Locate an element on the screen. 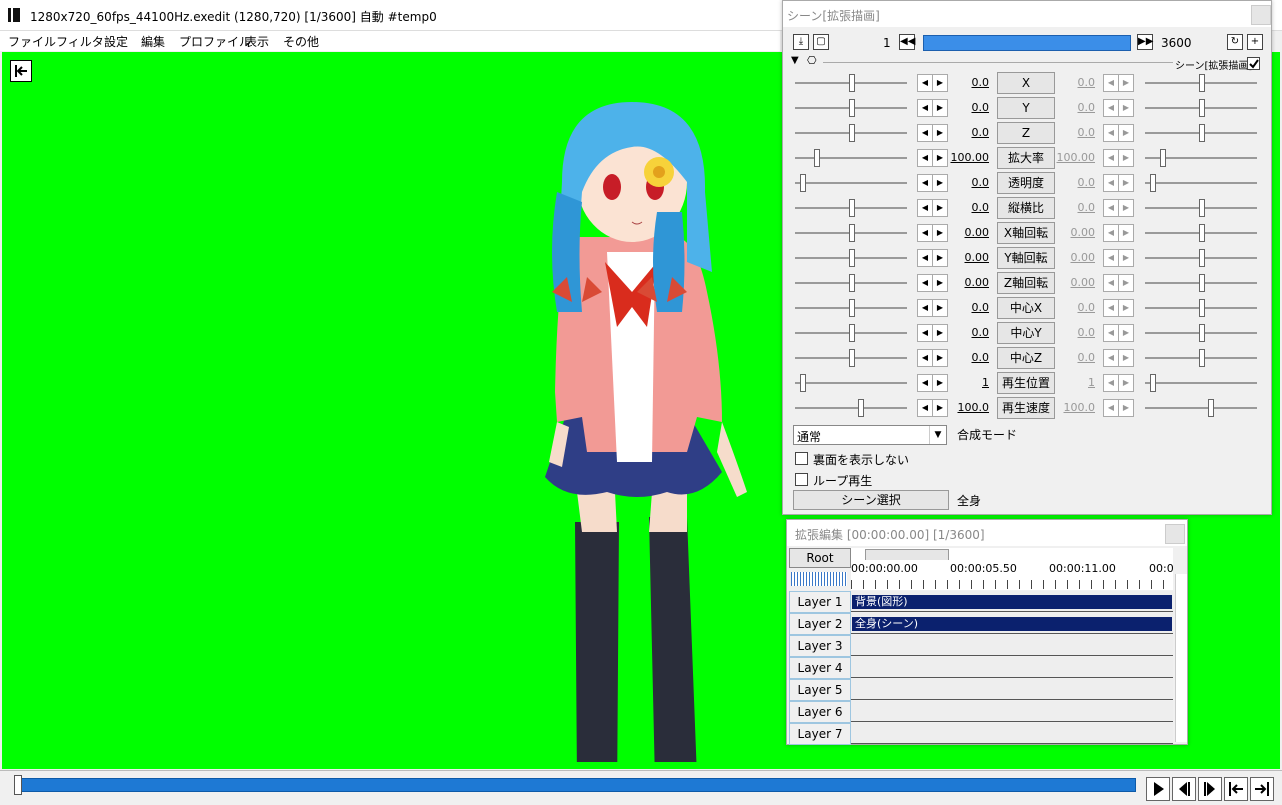 This screenshot has height=805, width=1282. layer-header: Layer 2 is located at coordinates (820, 624).